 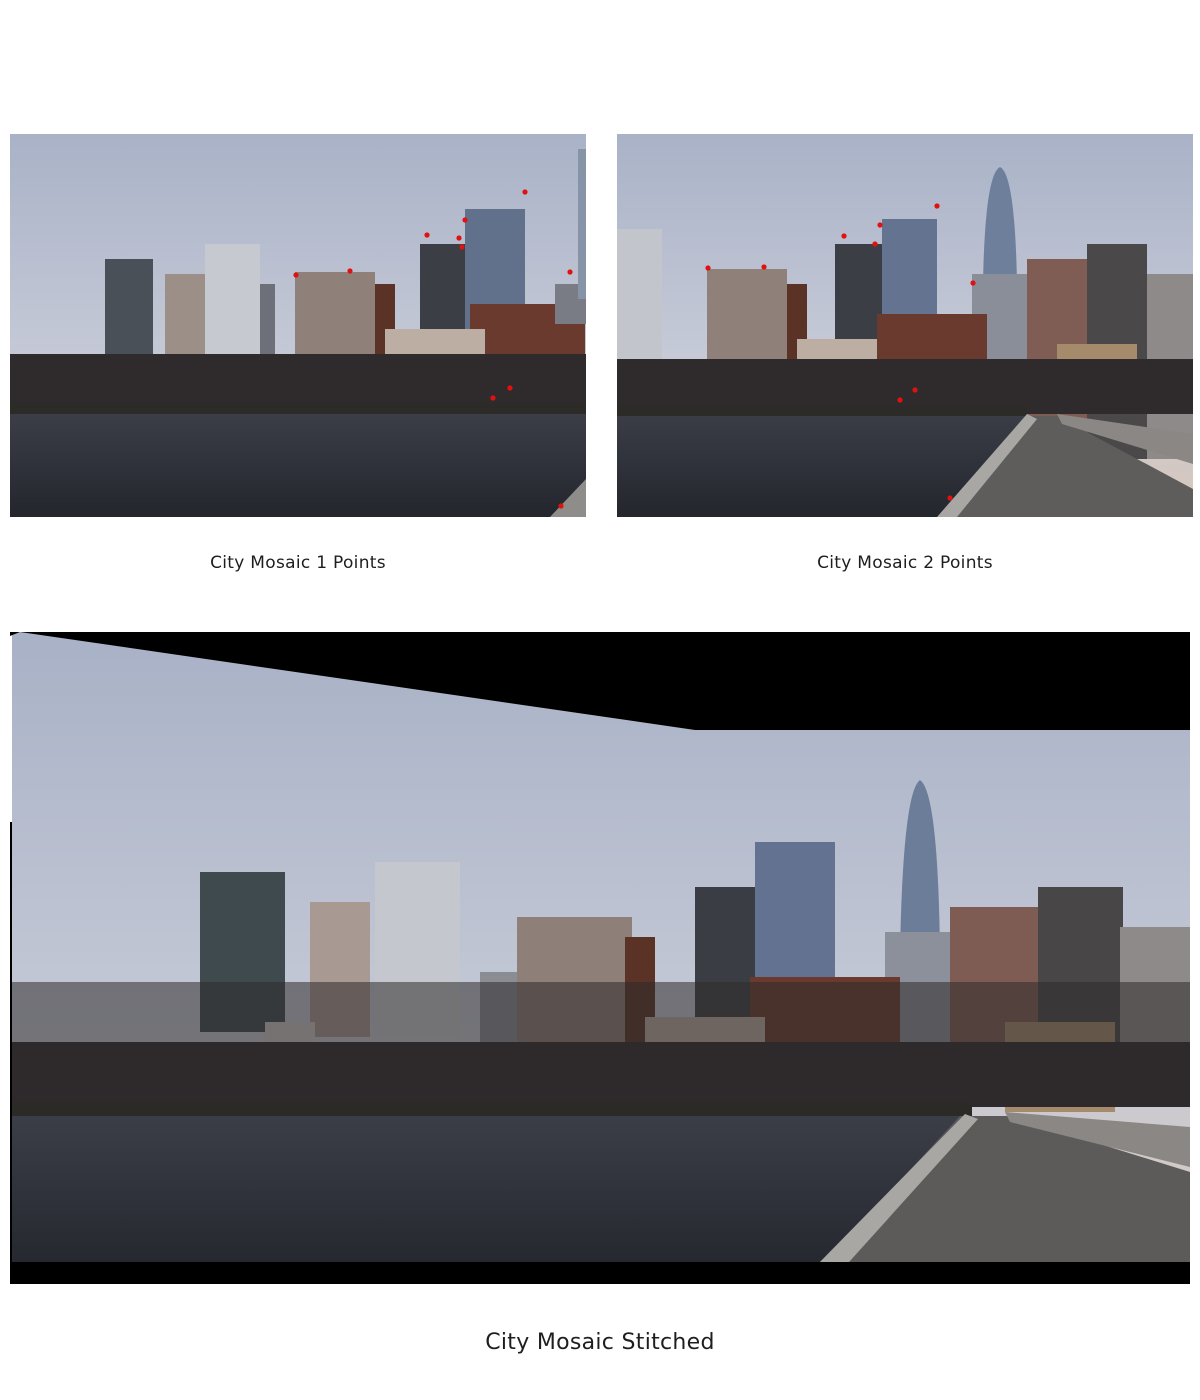 What do you see at coordinates (298, 563) in the screenshot?
I see `figure-caption: City Mosaic 1 Points` at bounding box center [298, 563].